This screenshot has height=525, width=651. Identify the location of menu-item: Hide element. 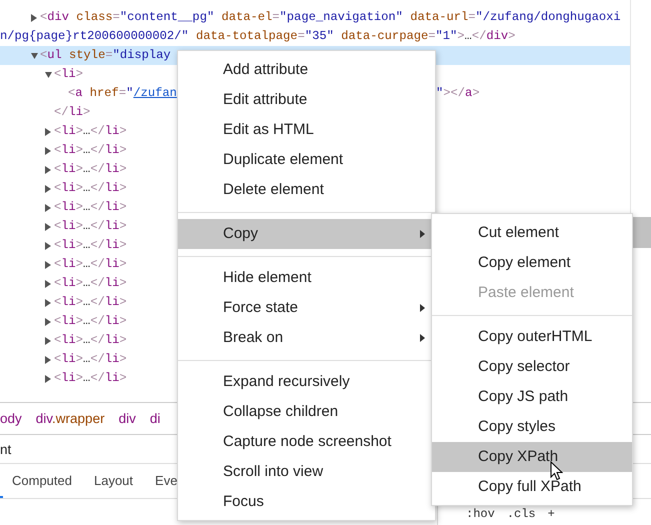
(306, 278).